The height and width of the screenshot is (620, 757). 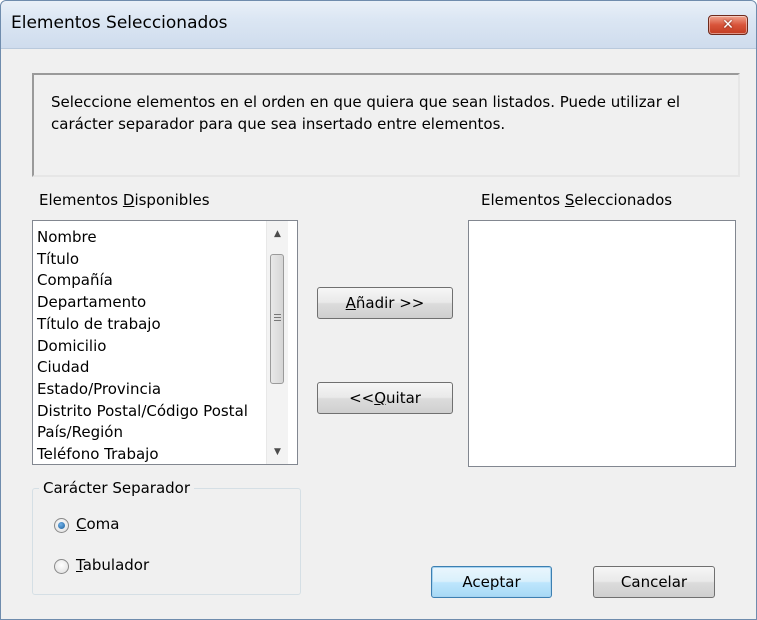 I want to click on grip-icon, so click(x=277, y=318).